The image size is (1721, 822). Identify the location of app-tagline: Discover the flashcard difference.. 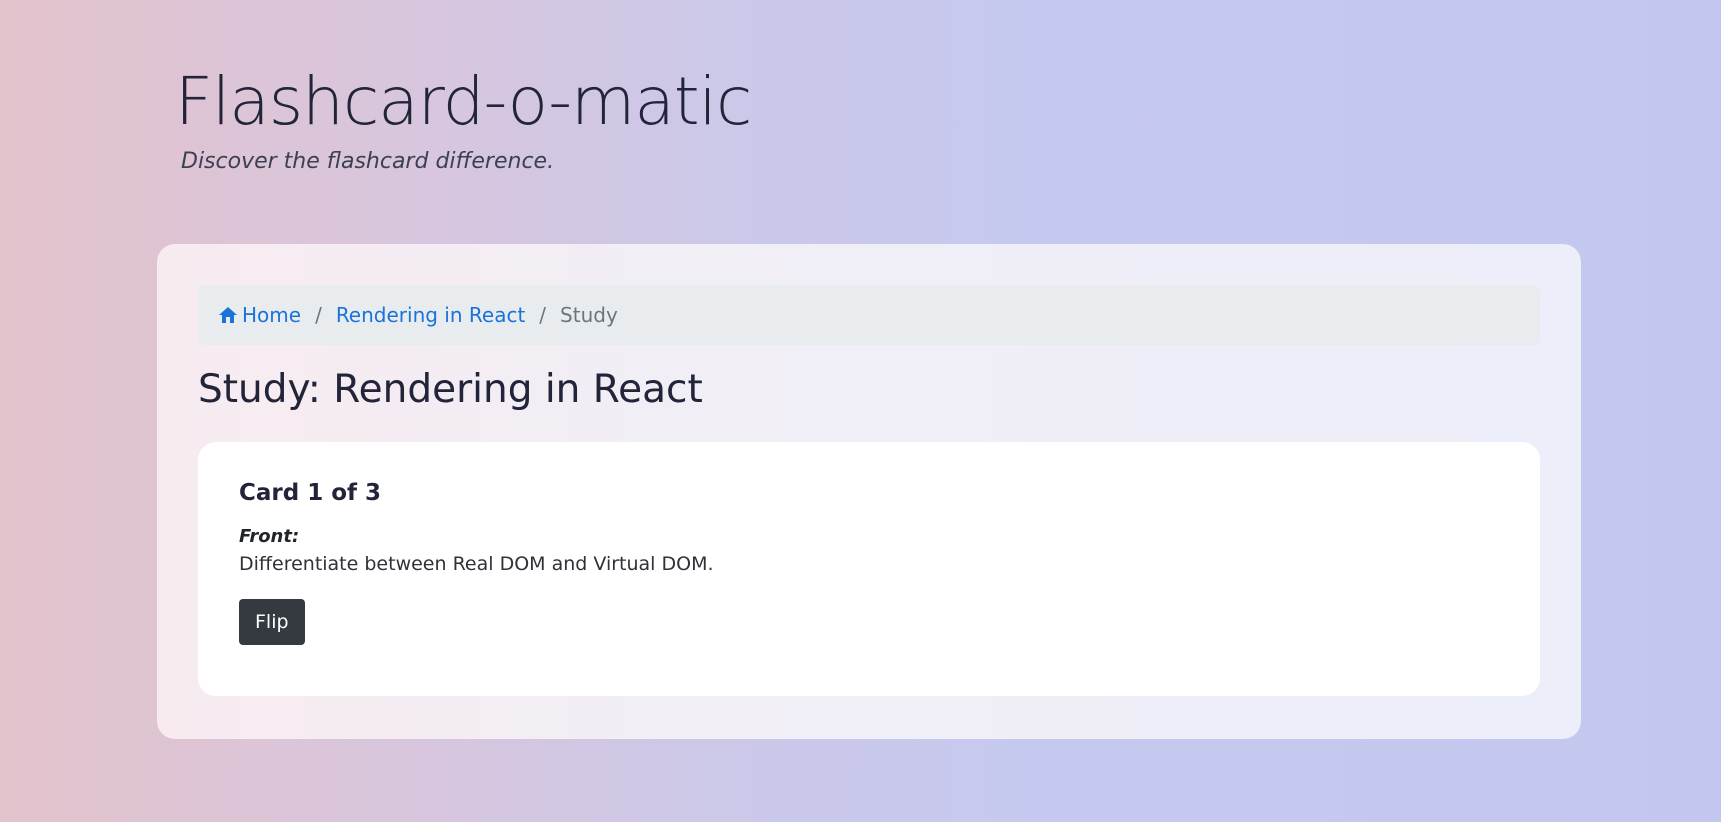
(368, 161).